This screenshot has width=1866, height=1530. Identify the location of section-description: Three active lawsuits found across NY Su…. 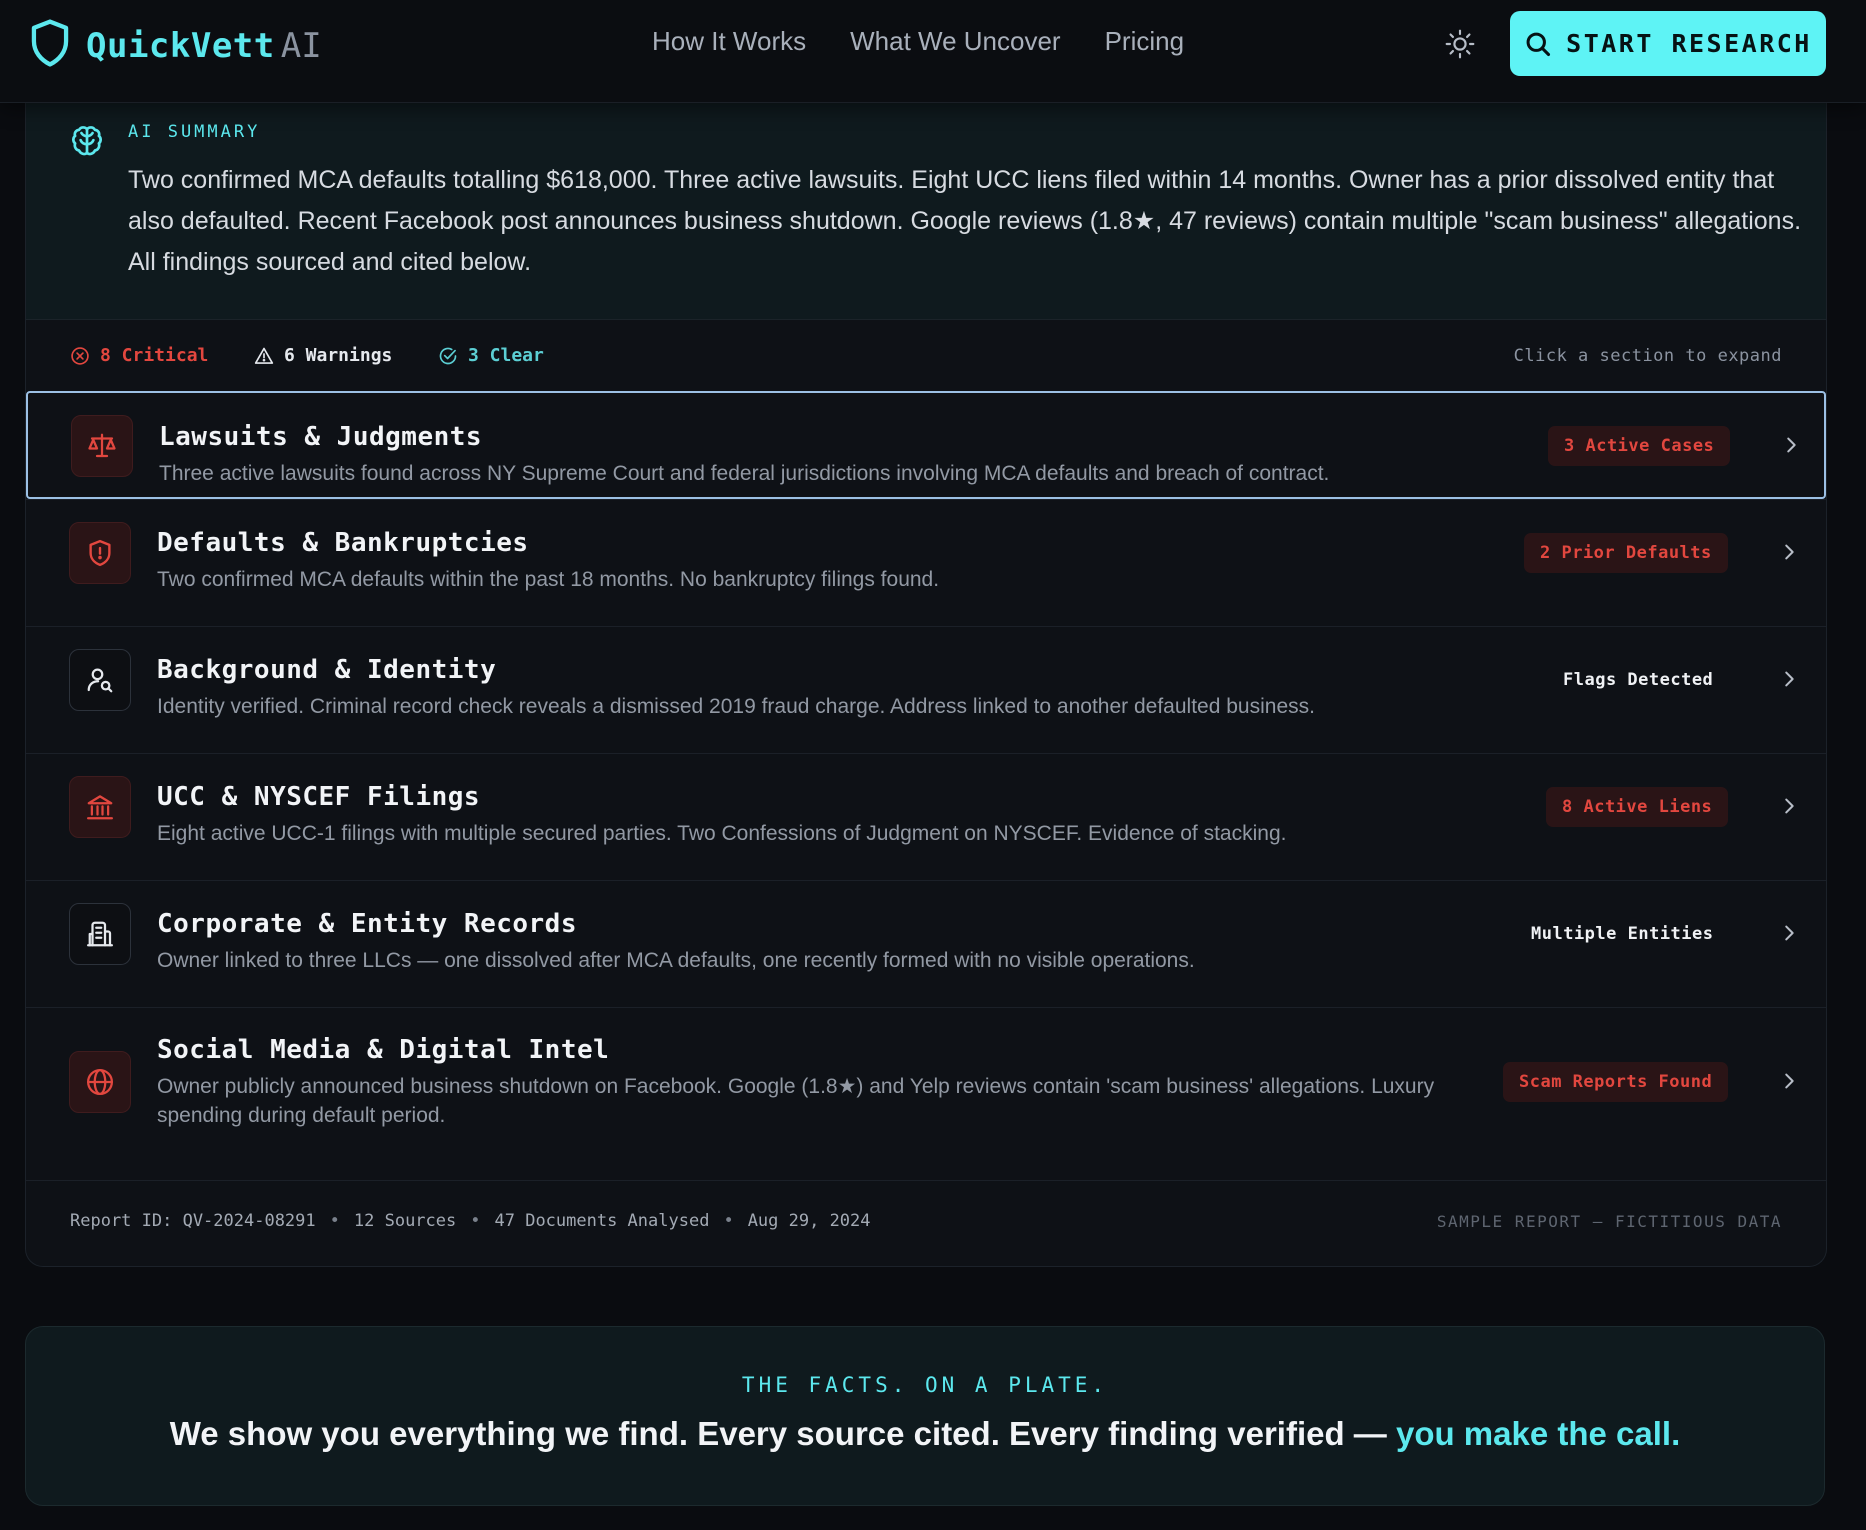
(744, 473).